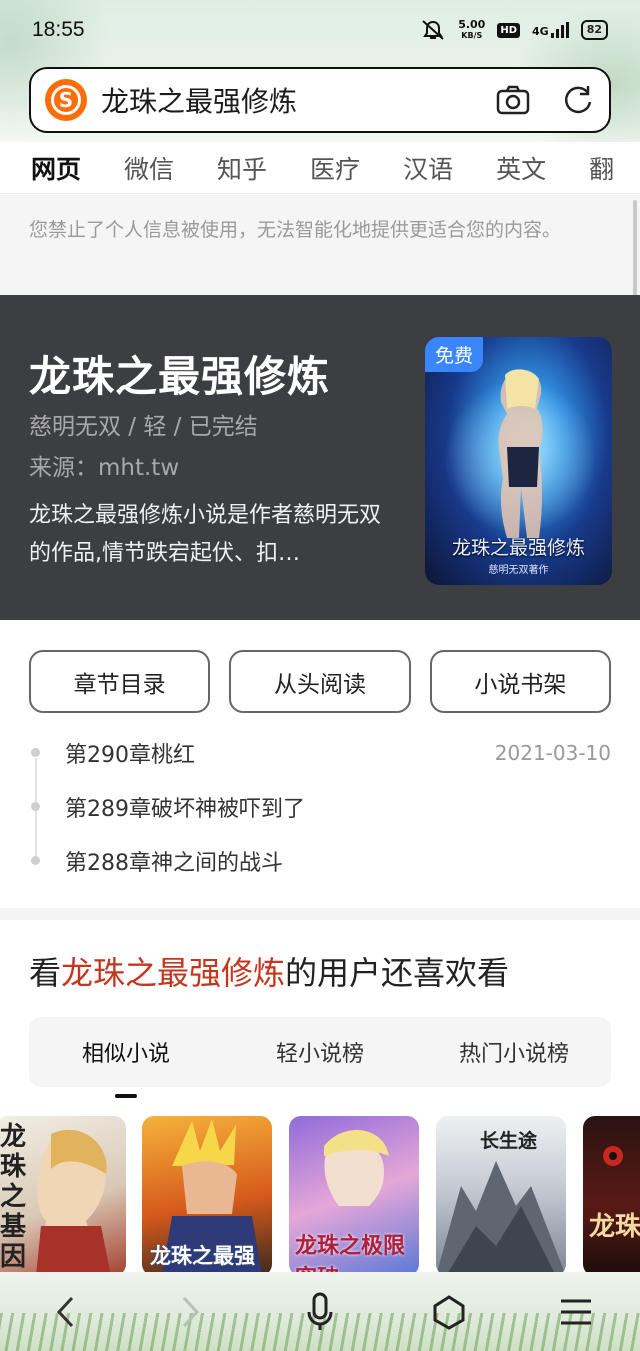 The width and height of the screenshot is (640, 1351). I want to click on net-speed-value: 5.00, so click(472, 24).